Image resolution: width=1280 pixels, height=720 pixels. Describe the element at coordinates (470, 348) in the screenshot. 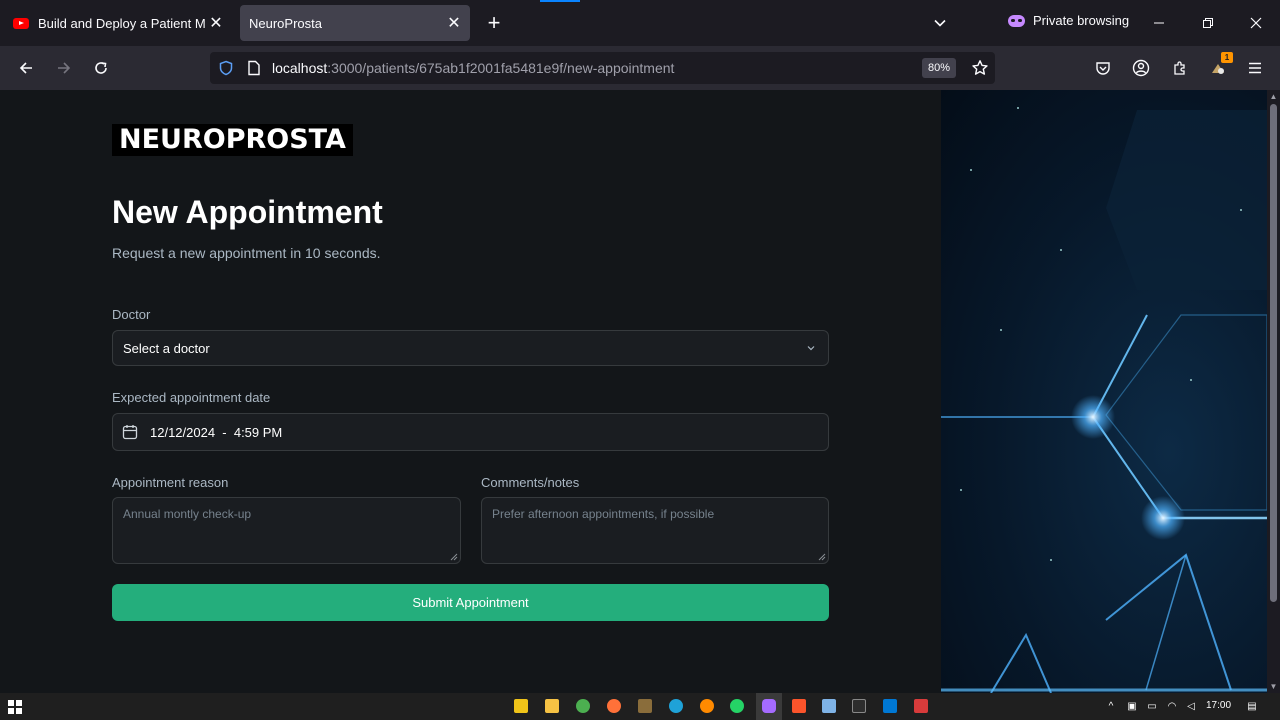

I see `doctor-select: Select a doctor` at that location.